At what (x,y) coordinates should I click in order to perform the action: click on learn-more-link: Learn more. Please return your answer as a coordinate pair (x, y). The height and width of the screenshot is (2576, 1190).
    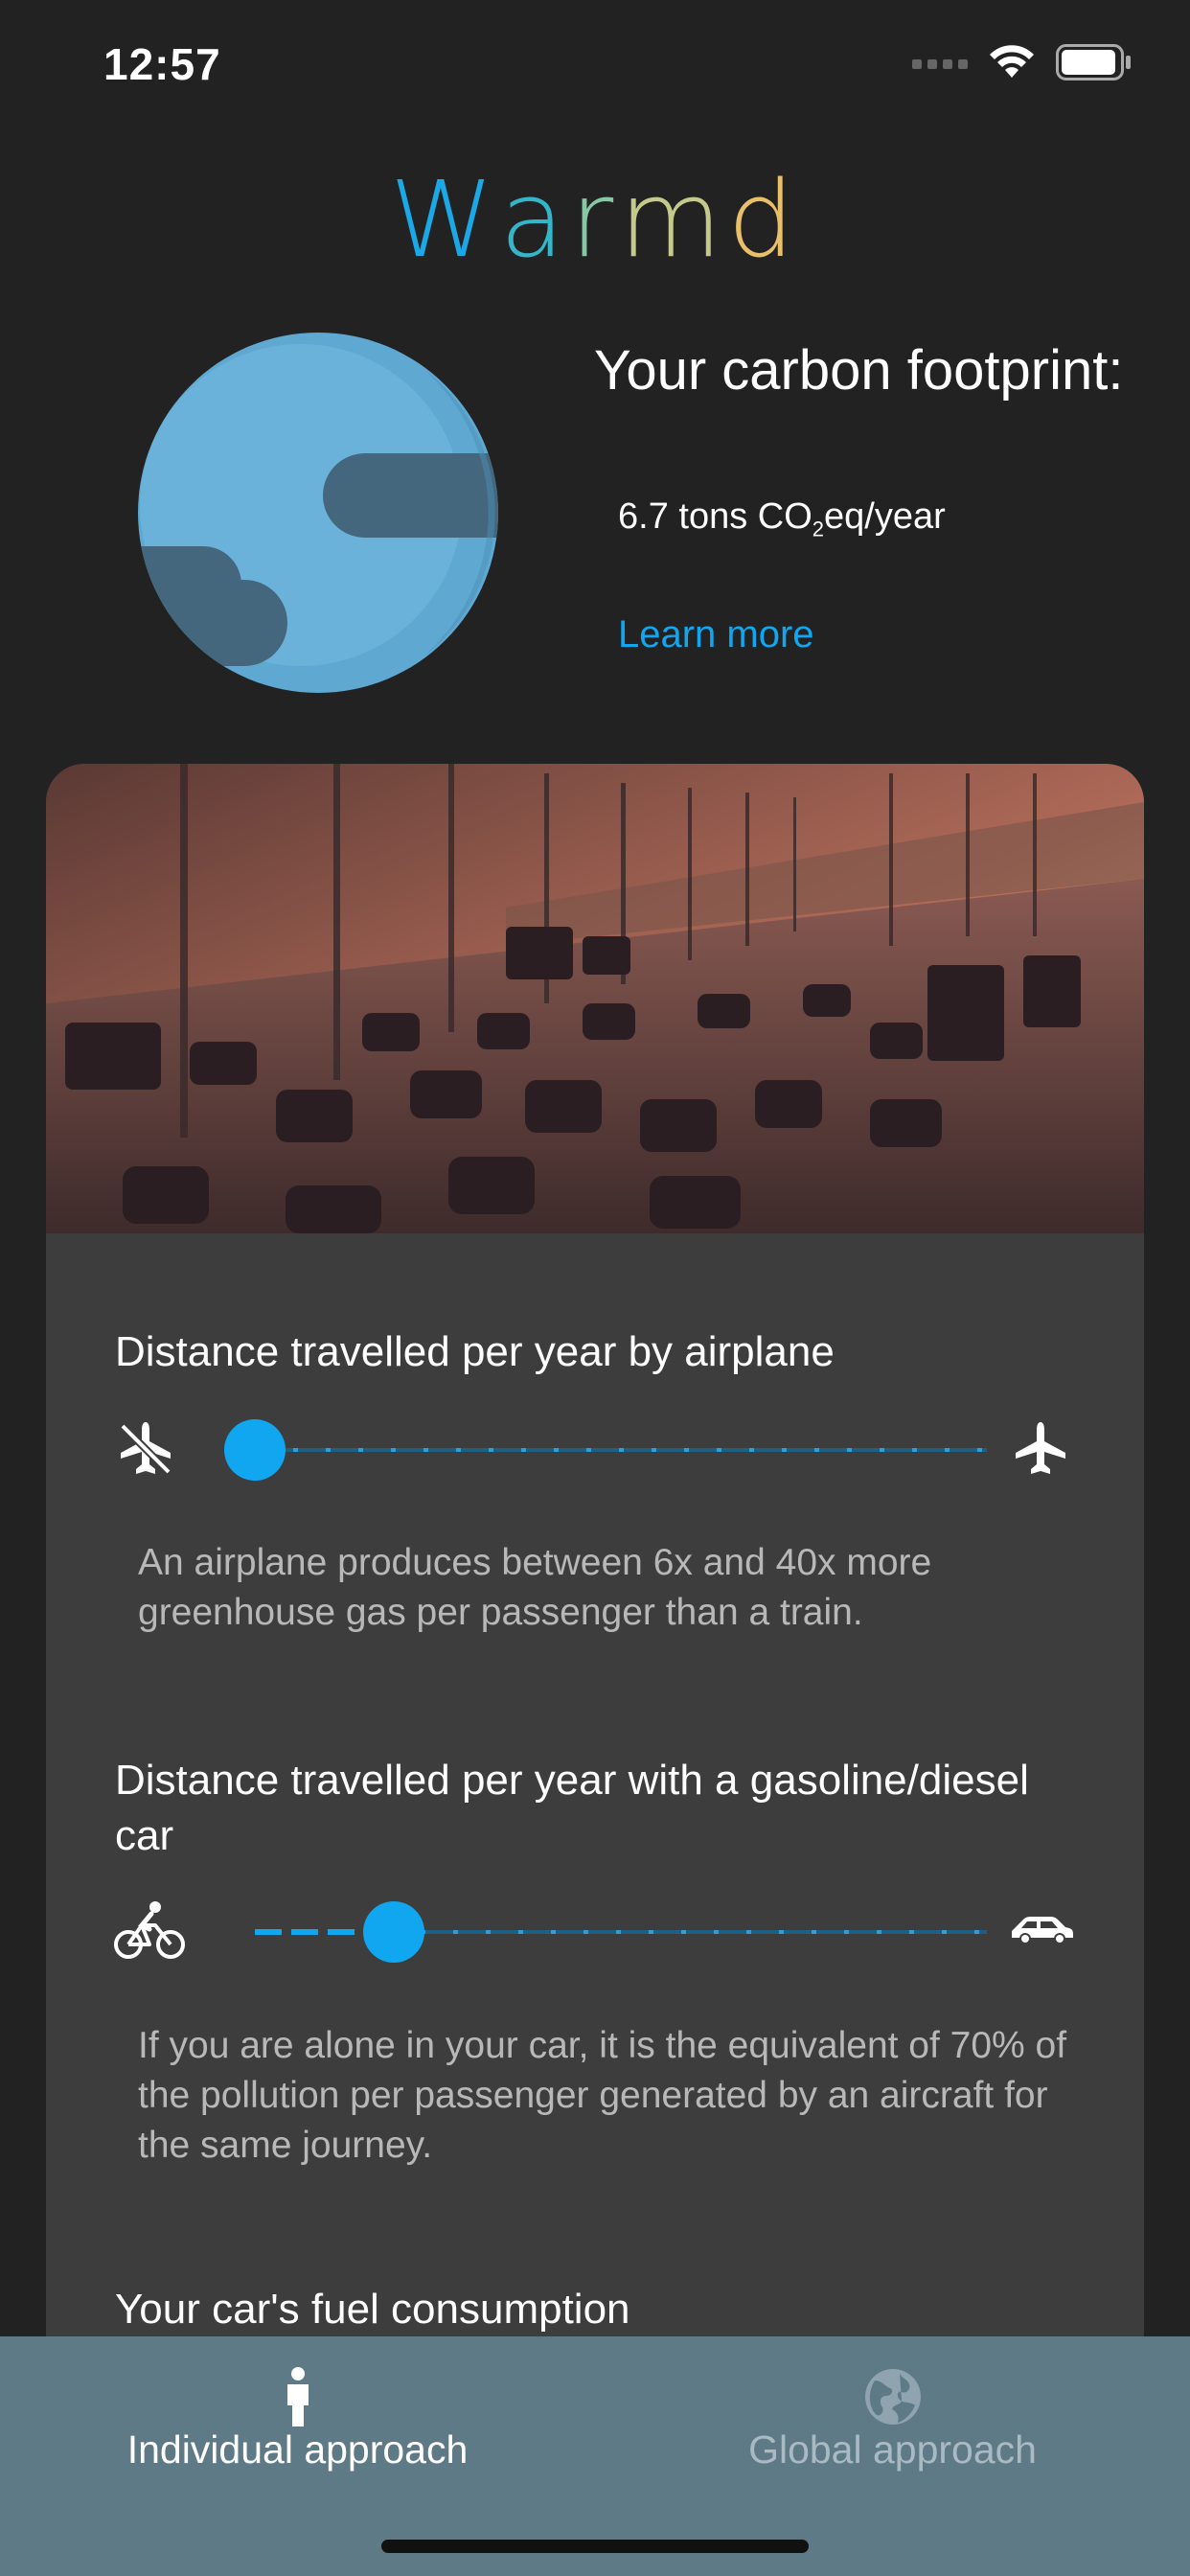
    Looking at the image, I should click on (716, 634).